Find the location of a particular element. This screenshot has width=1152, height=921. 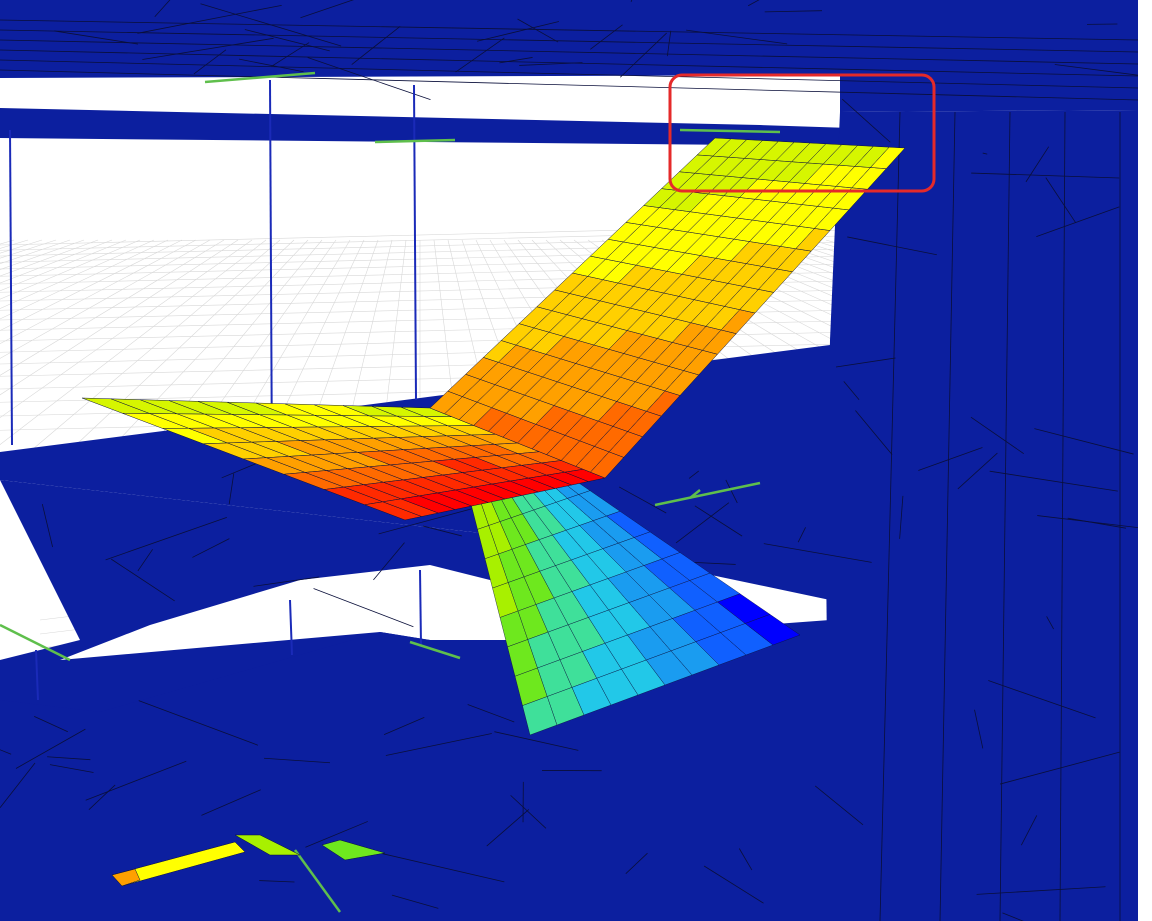

right-margin is located at coordinates (1145, 460).